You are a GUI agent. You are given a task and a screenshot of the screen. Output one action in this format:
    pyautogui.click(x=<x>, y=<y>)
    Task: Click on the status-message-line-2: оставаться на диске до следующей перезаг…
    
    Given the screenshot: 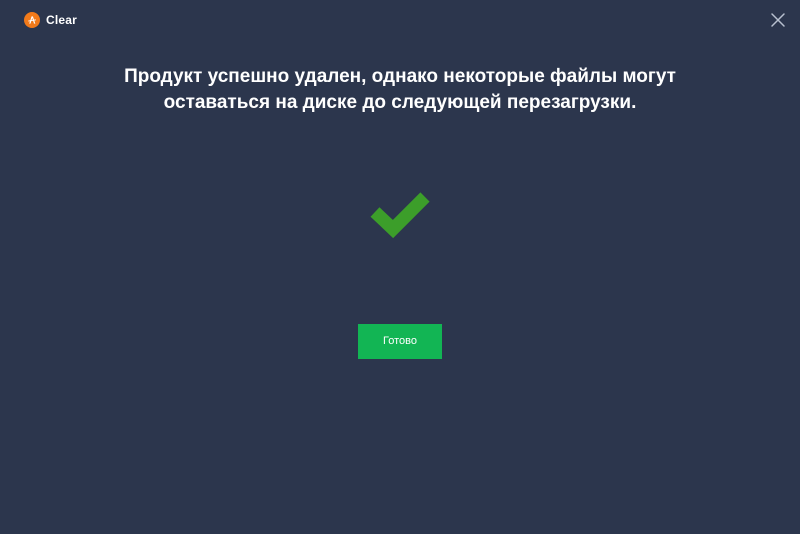 What is the action you would take?
    pyautogui.click(x=400, y=102)
    